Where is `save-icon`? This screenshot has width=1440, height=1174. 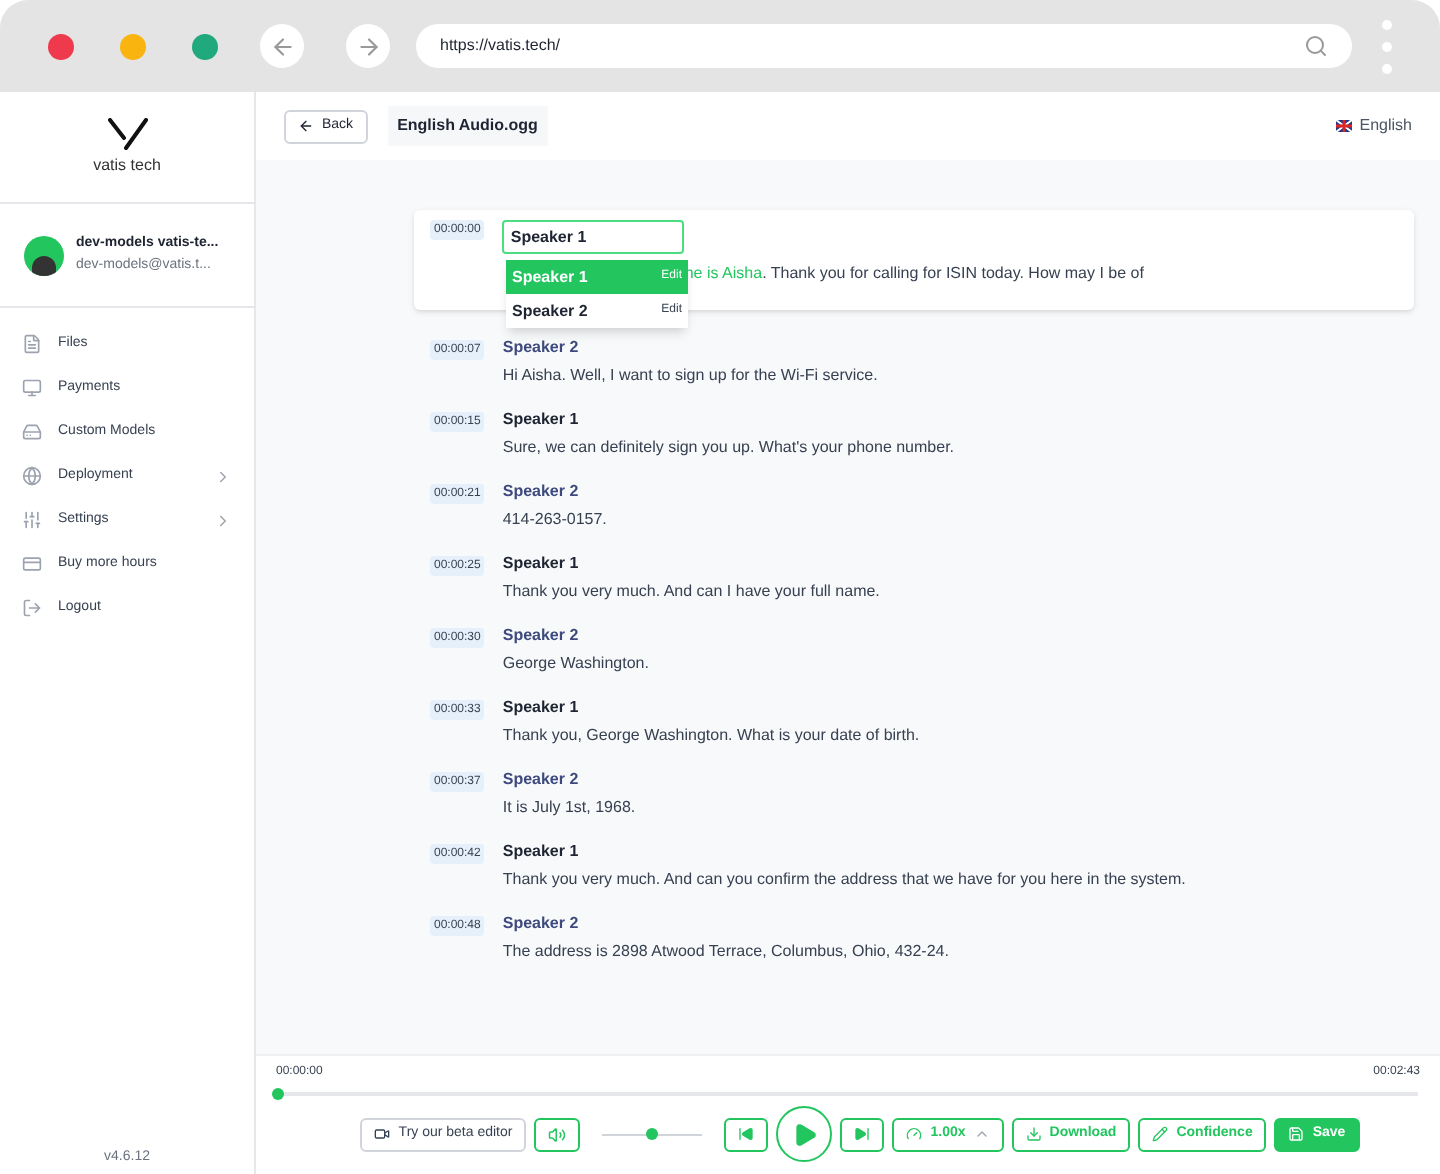
save-icon is located at coordinates (1296, 1134).